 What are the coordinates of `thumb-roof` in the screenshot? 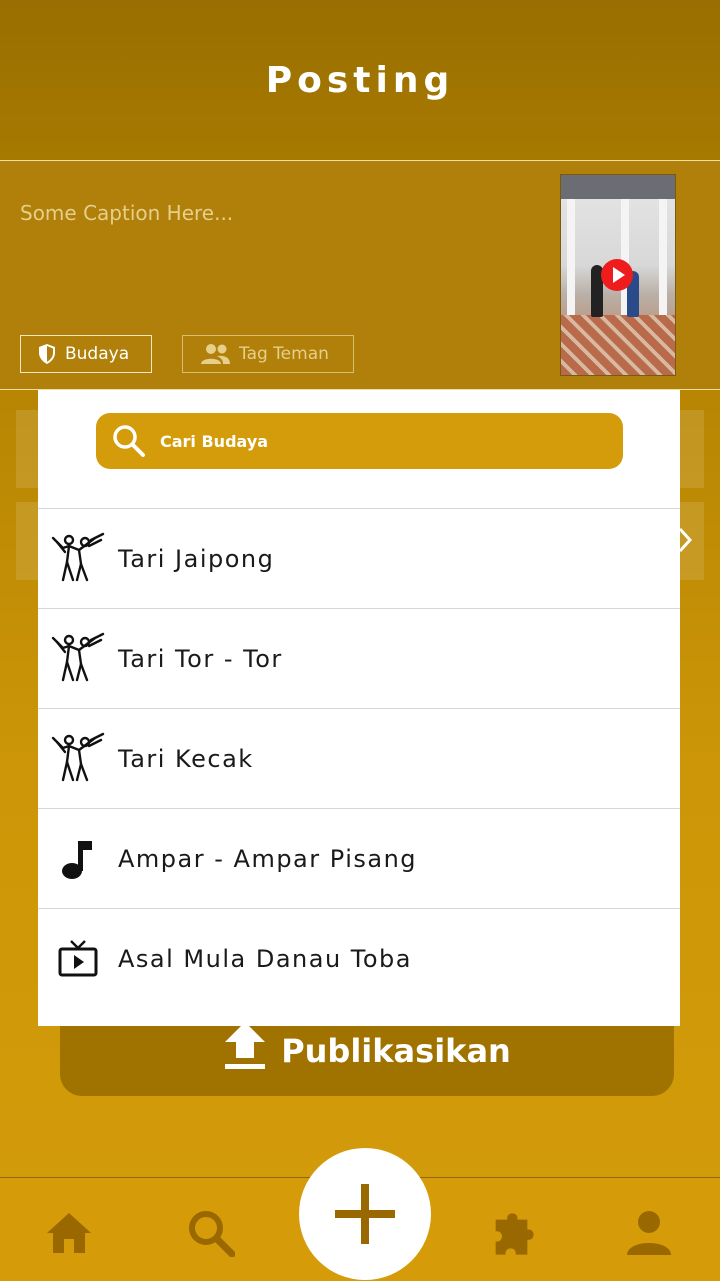 It's located at (618, 187).